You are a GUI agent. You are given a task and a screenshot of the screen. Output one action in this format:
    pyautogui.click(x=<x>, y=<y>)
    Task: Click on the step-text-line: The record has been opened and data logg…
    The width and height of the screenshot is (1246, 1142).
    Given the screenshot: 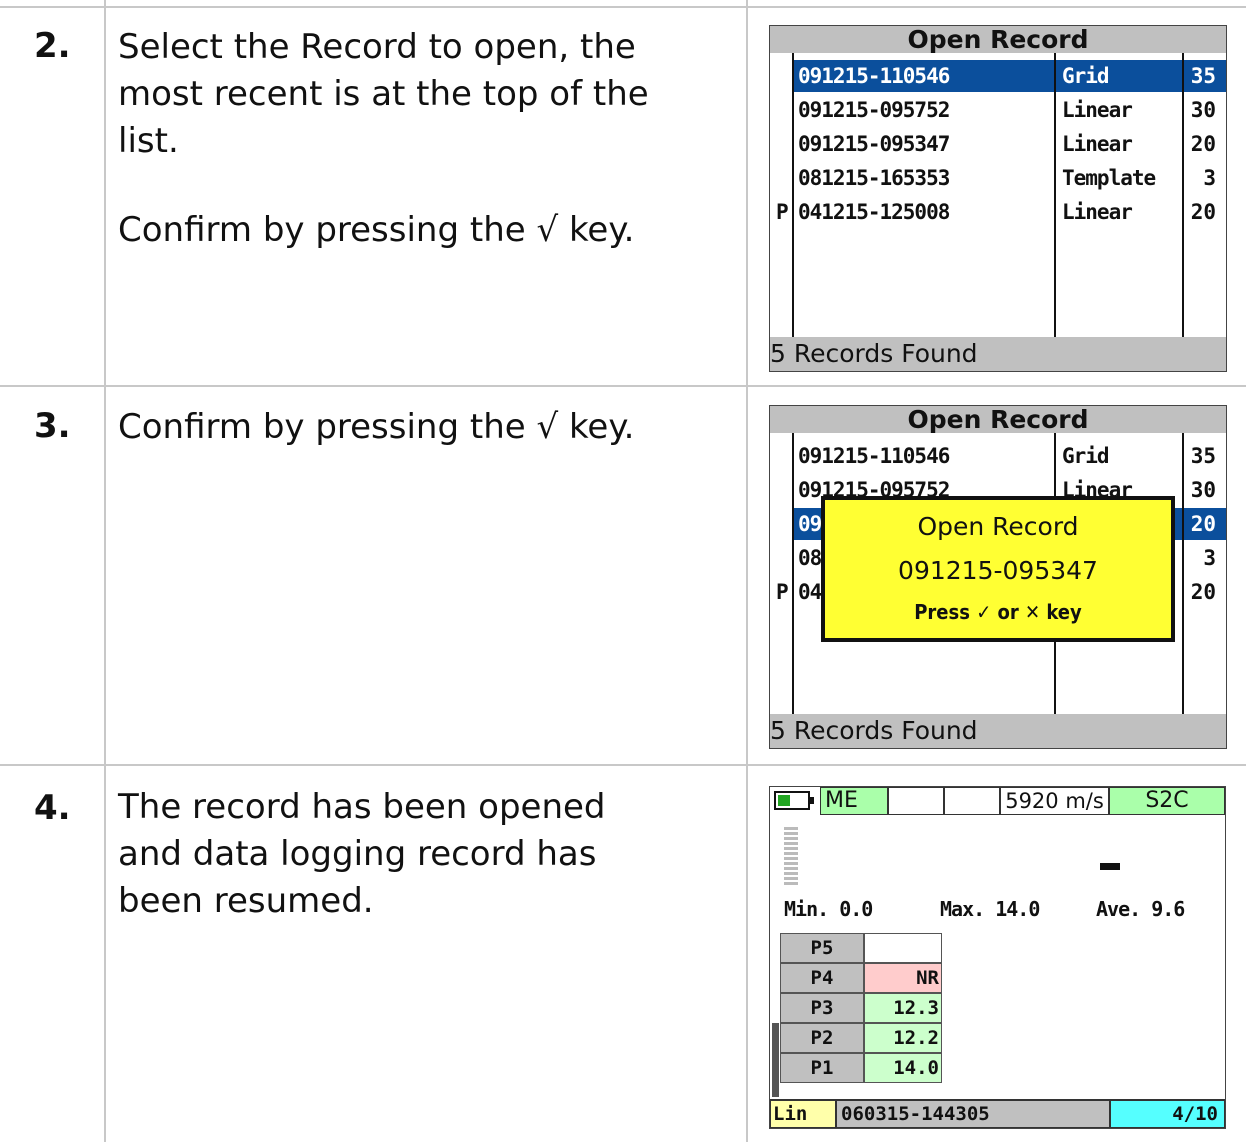 What is the action you would take?
    pyautogui.click(x=362, y=854)
    